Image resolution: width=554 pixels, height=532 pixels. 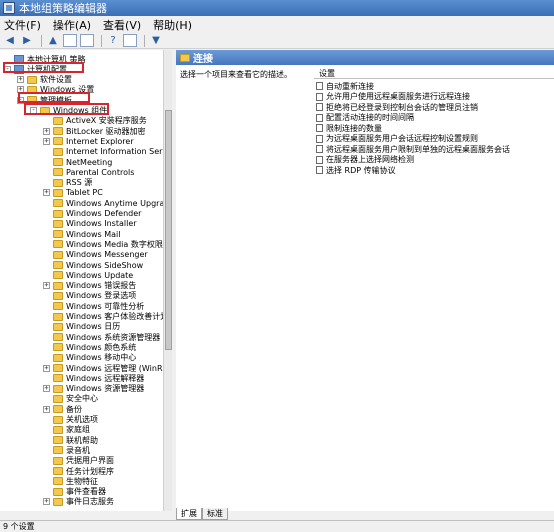 I want to click on export-list-icon, so click(x=87, y=40).